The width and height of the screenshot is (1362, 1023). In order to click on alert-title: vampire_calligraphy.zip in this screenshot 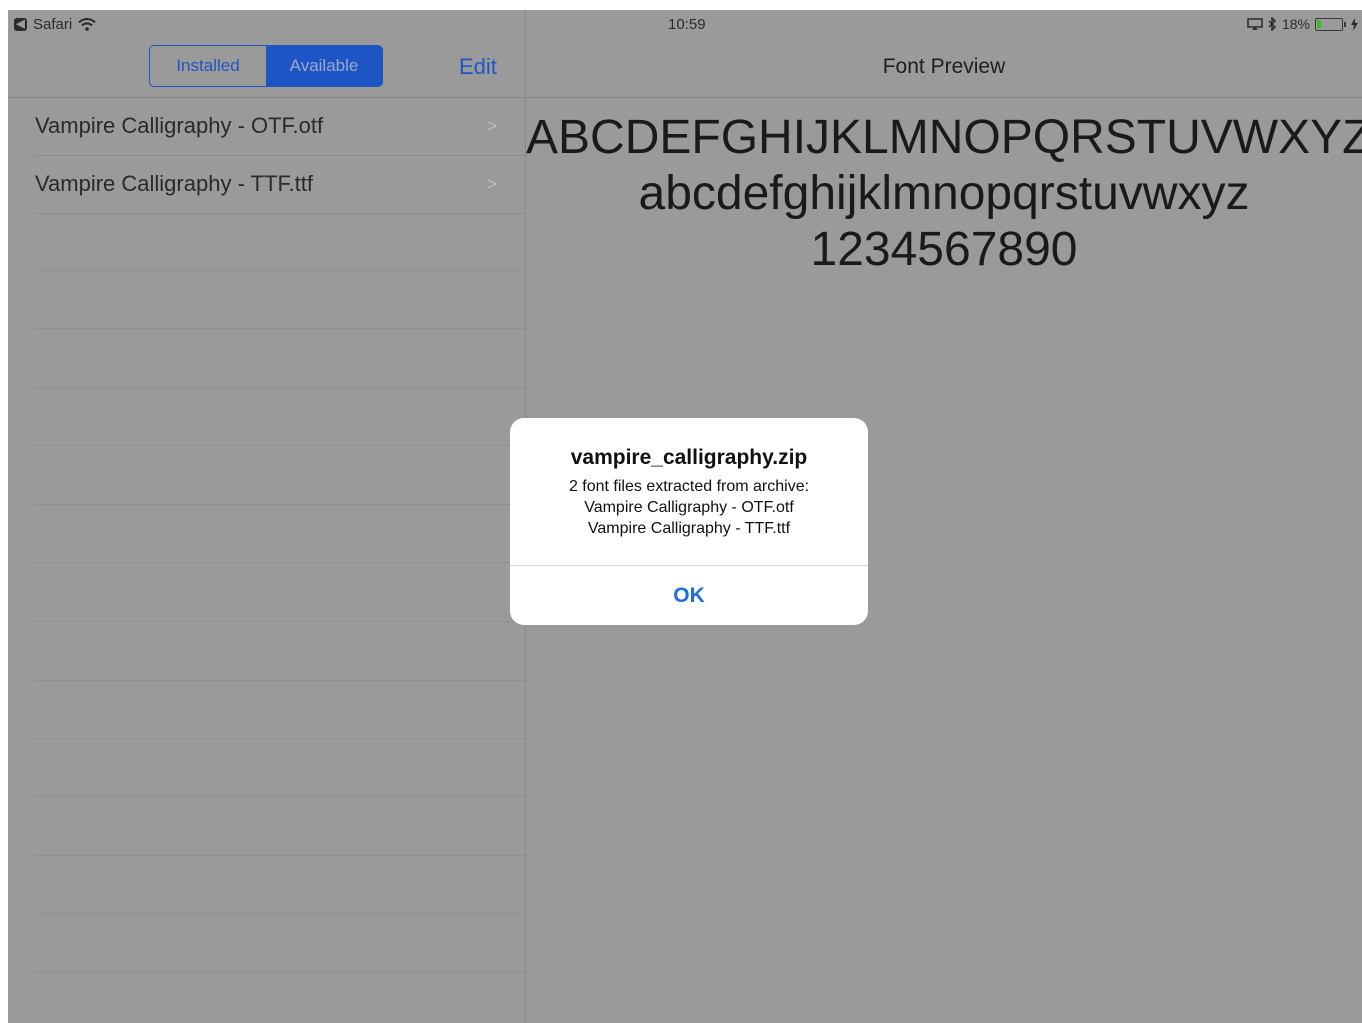, I will do `click(689, 457)`.